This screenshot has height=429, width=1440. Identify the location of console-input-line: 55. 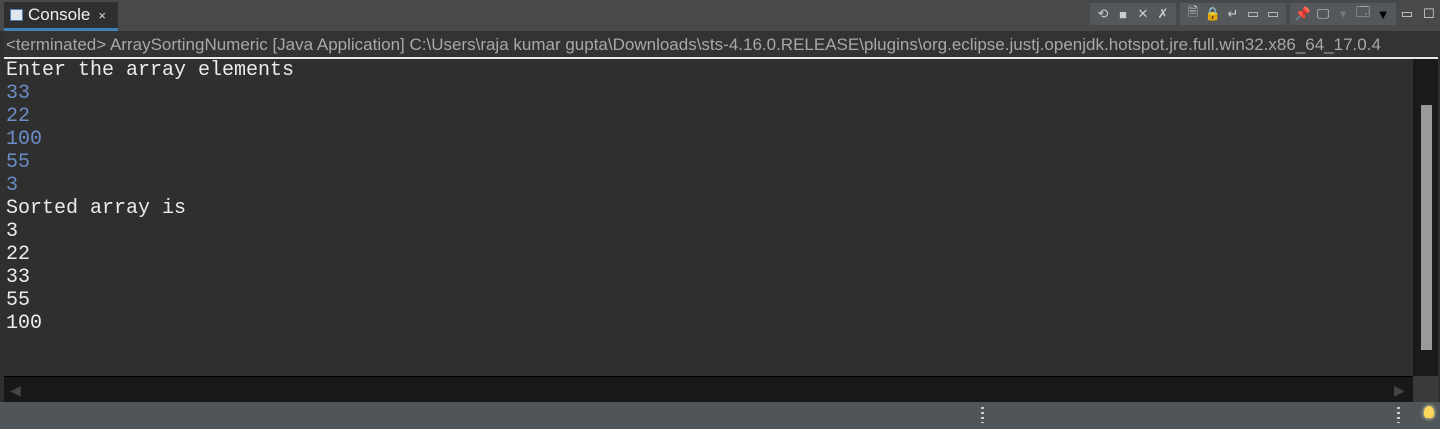
(18, 162).